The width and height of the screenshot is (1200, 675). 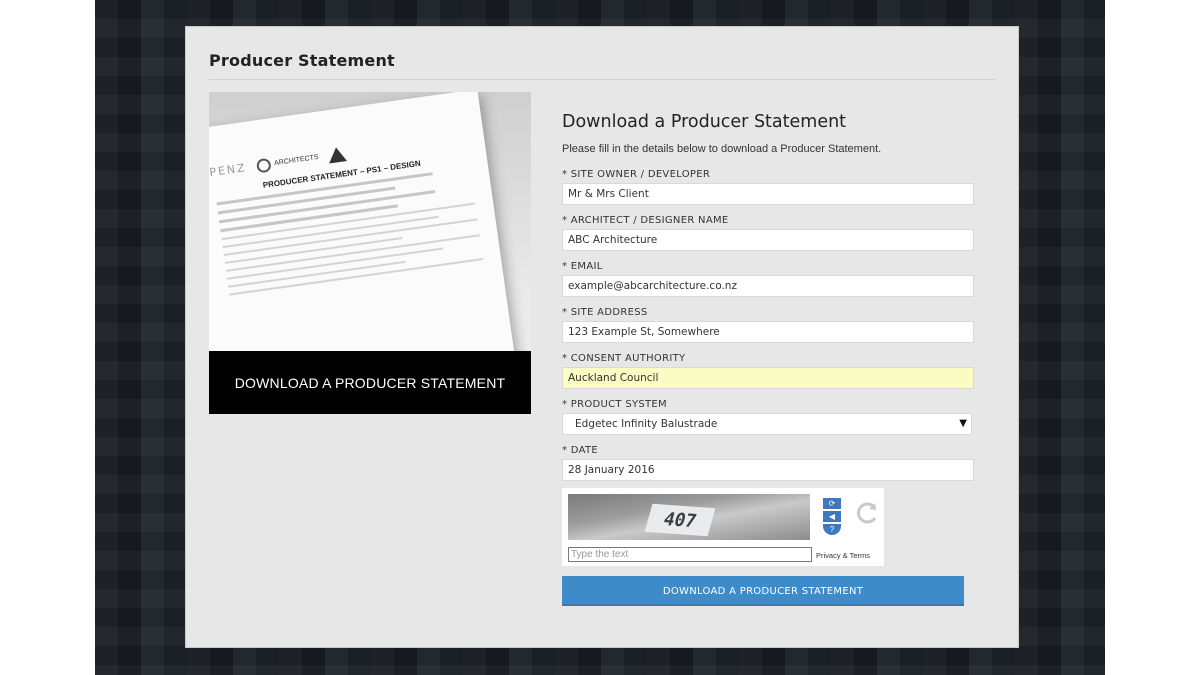 What do you see at coordinates (832, 503) in the screenshot?
I see `refresh-icon: ⟳` at bounding box center [832, 503].